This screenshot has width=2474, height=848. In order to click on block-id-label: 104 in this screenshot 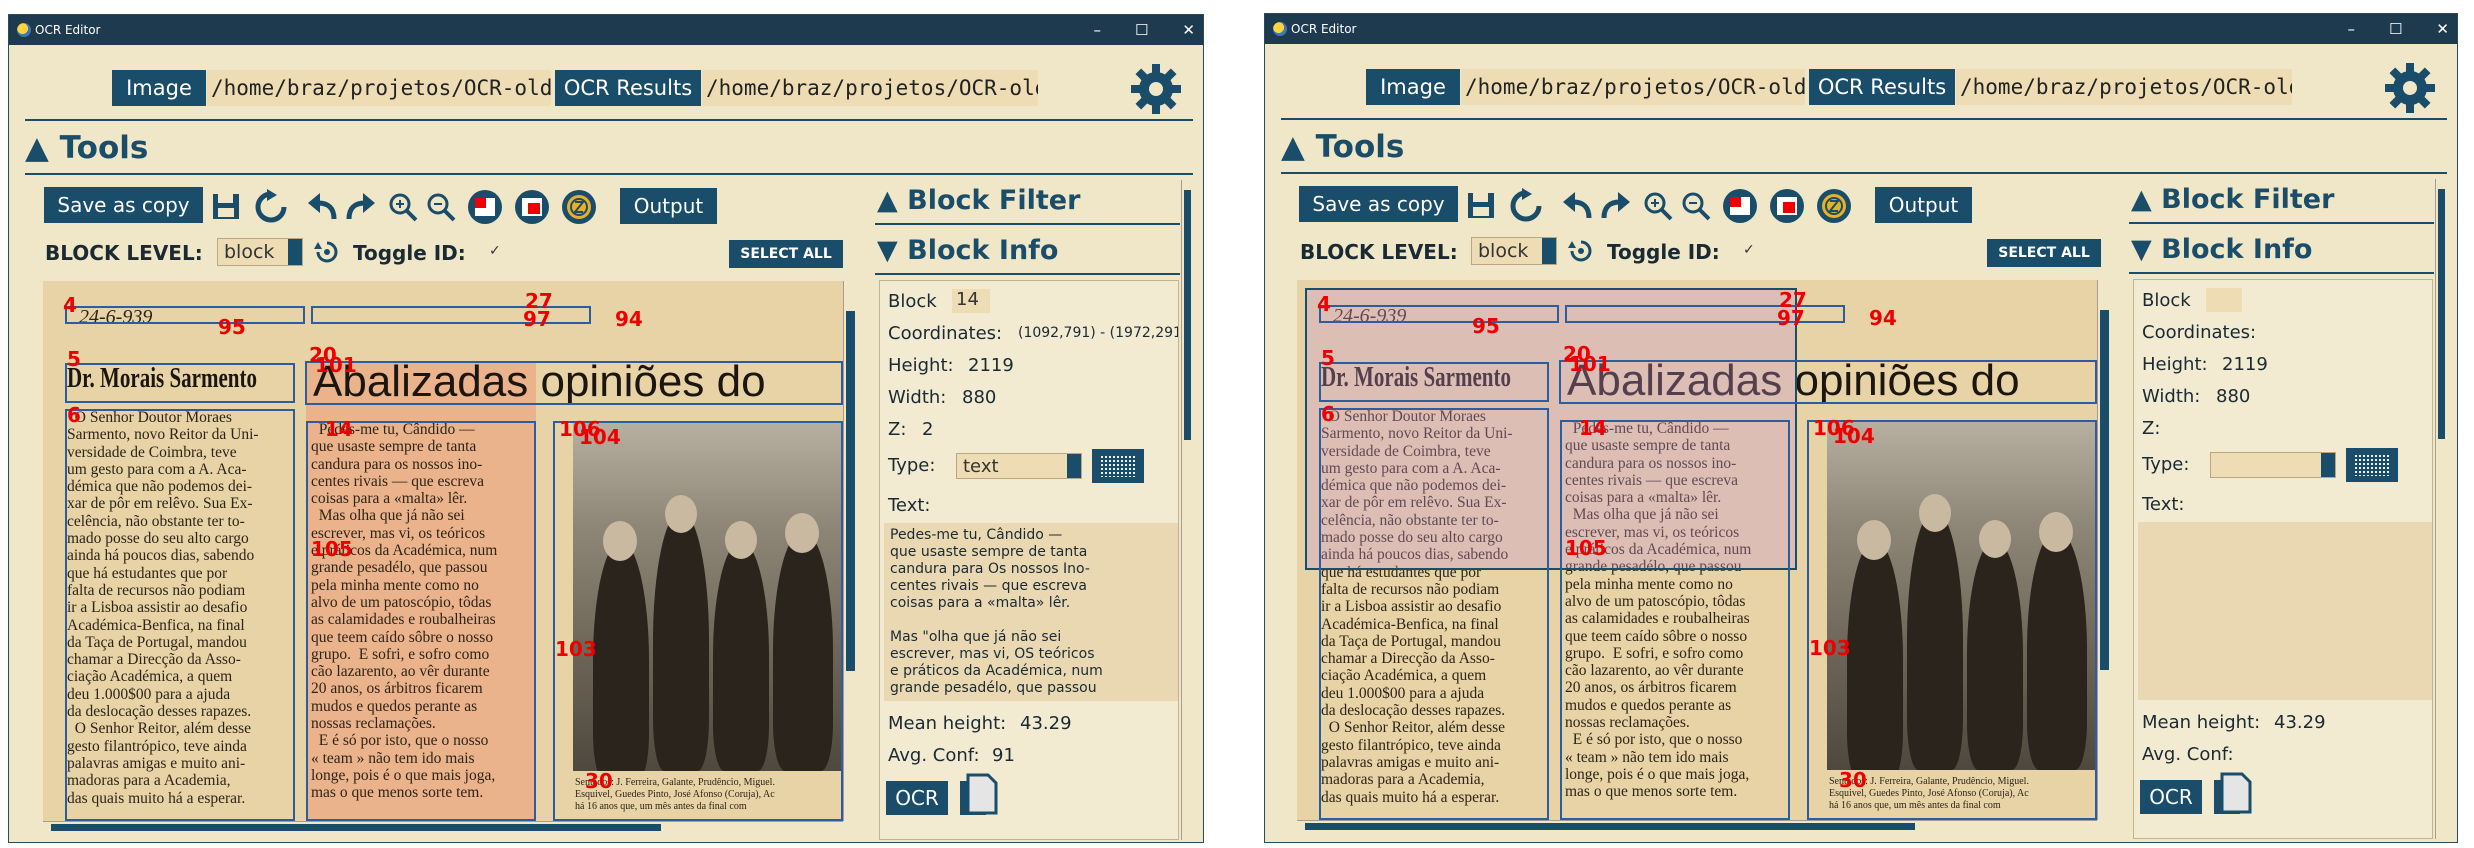, I will do `click(1854, 436)`.